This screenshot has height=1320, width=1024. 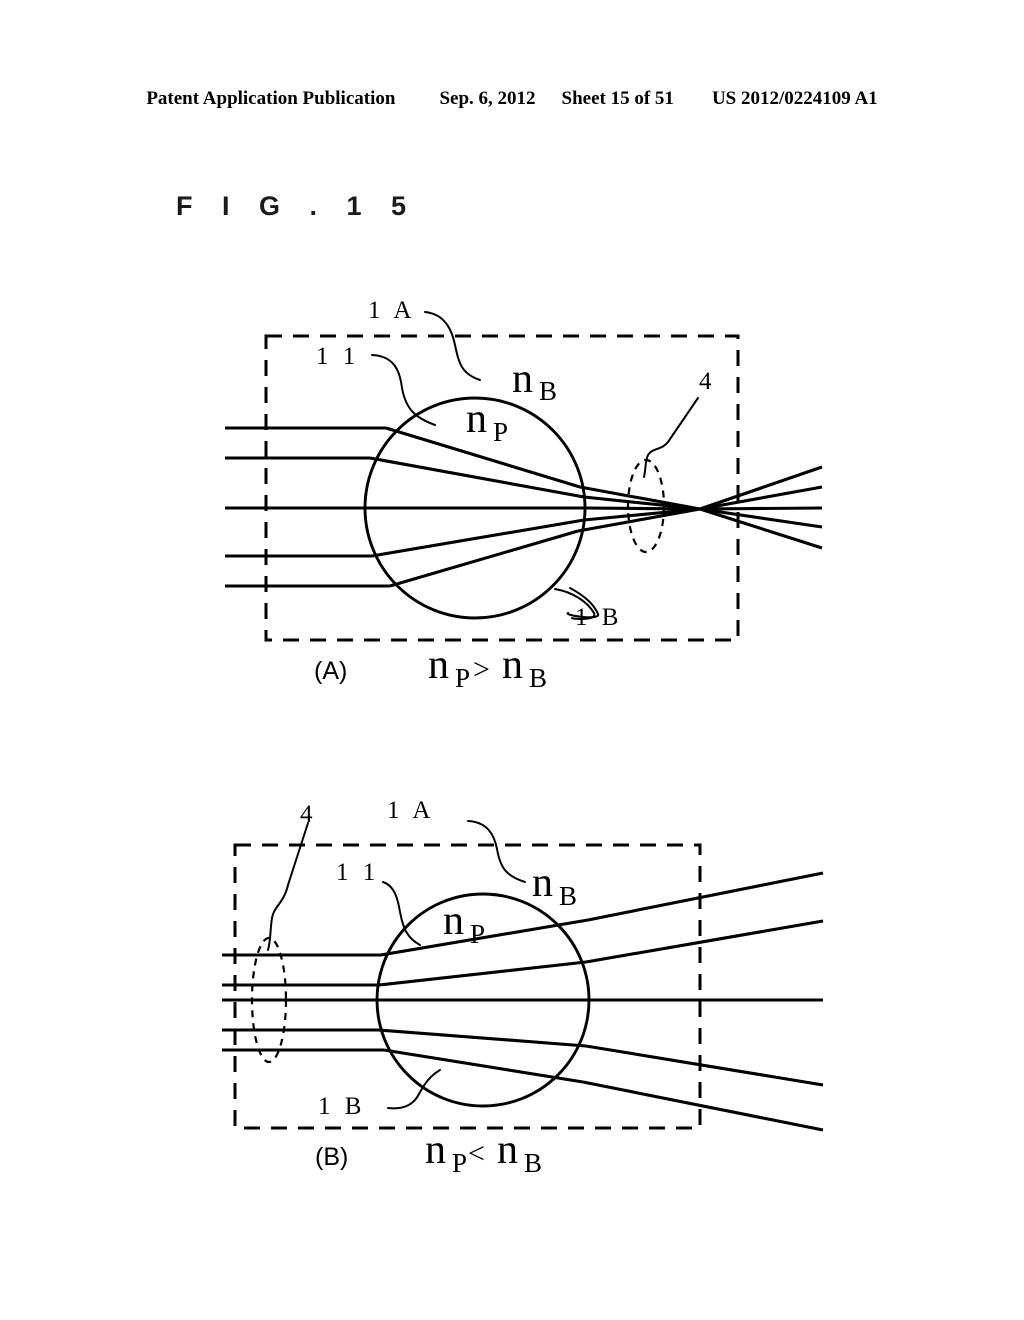 I want to click on panel-a-medium-boundary, so click(x=502, y=488).